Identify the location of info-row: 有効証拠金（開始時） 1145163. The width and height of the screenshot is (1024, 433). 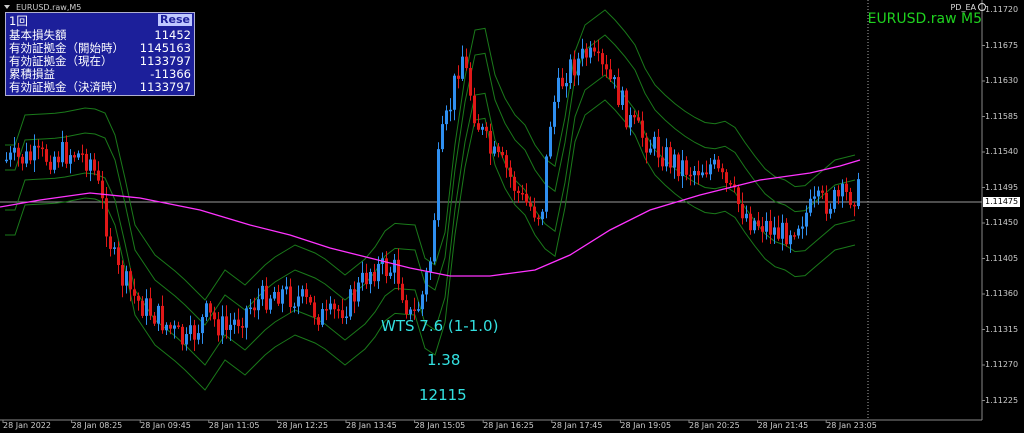
(100, 48).